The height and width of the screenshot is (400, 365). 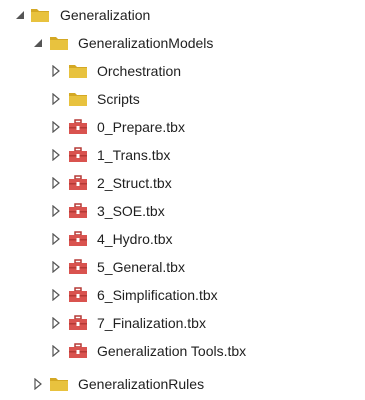 What do you see at coordinates (105, 15) in the screenshot?
I see `tree-node-label: Generalization` at bounding box center [105, 15].